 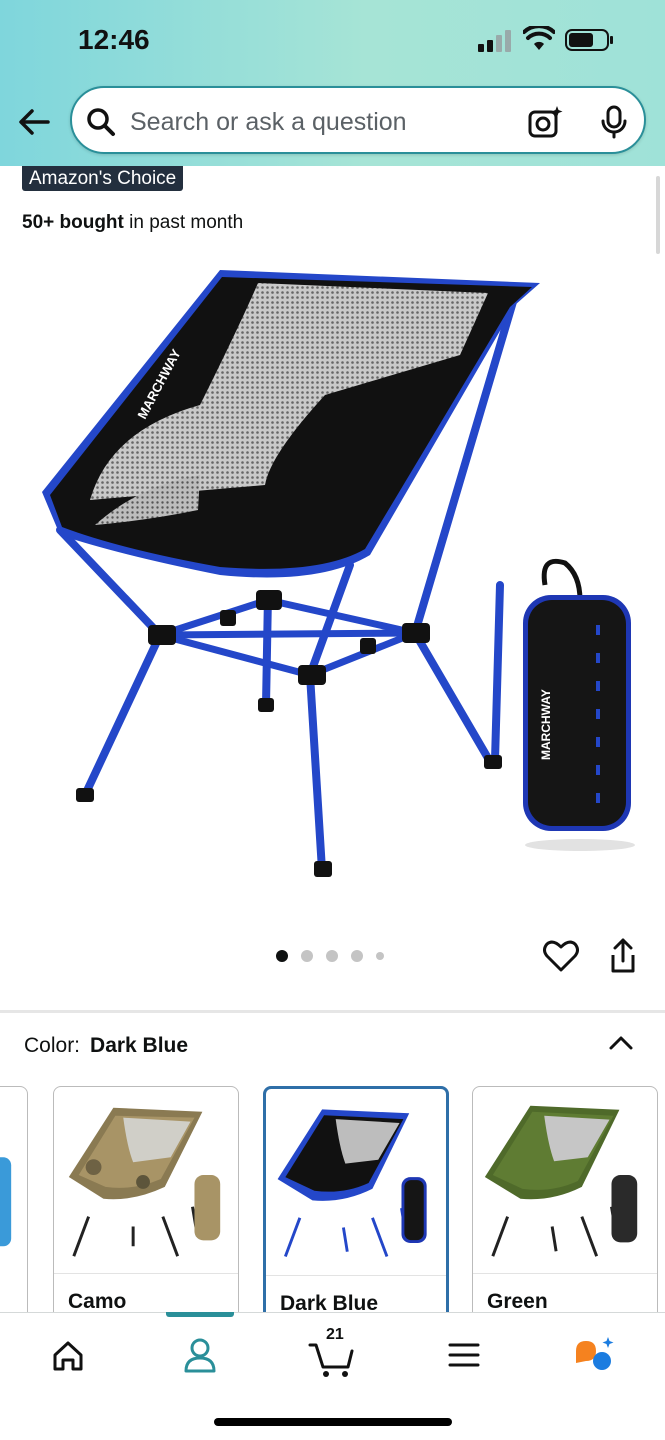 What do you see at coordinates (97, 1301) in the screenshot?
I see `swatch-label: Camo` at bounding box center [97, 1301].